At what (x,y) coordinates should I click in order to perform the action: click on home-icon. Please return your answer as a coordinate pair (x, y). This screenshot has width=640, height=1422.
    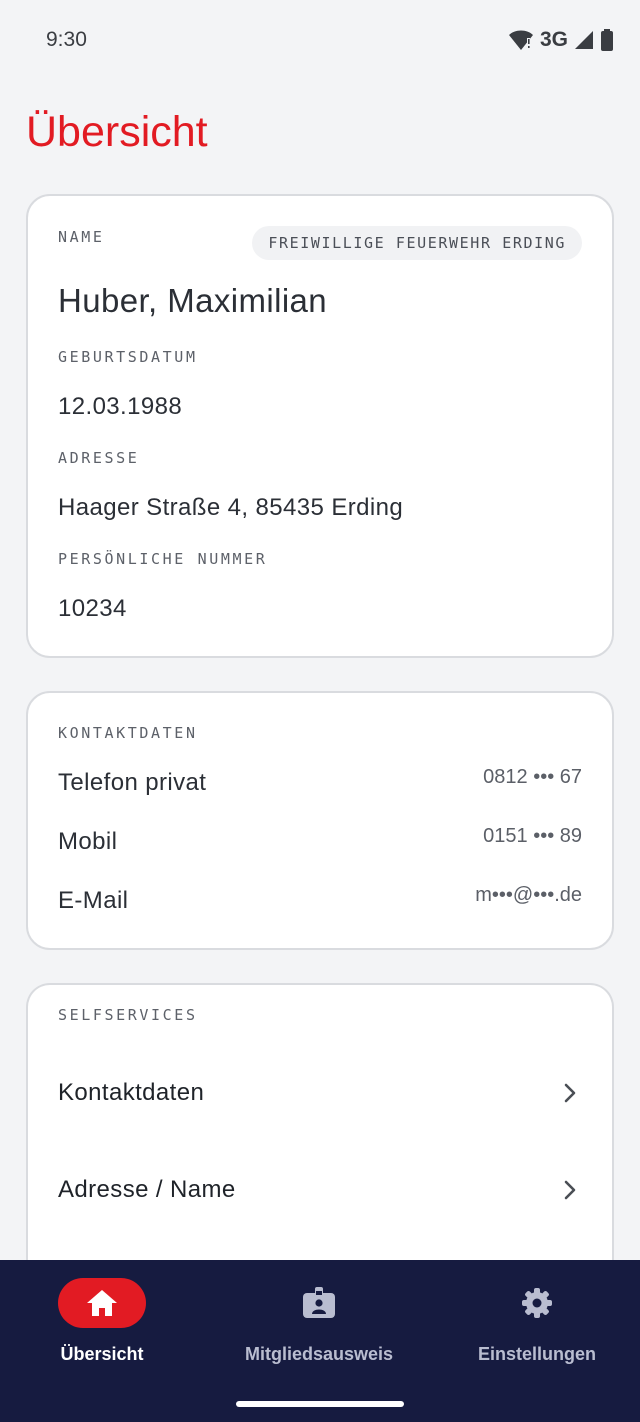
    Looking at the image, I should click on (102, 1303).